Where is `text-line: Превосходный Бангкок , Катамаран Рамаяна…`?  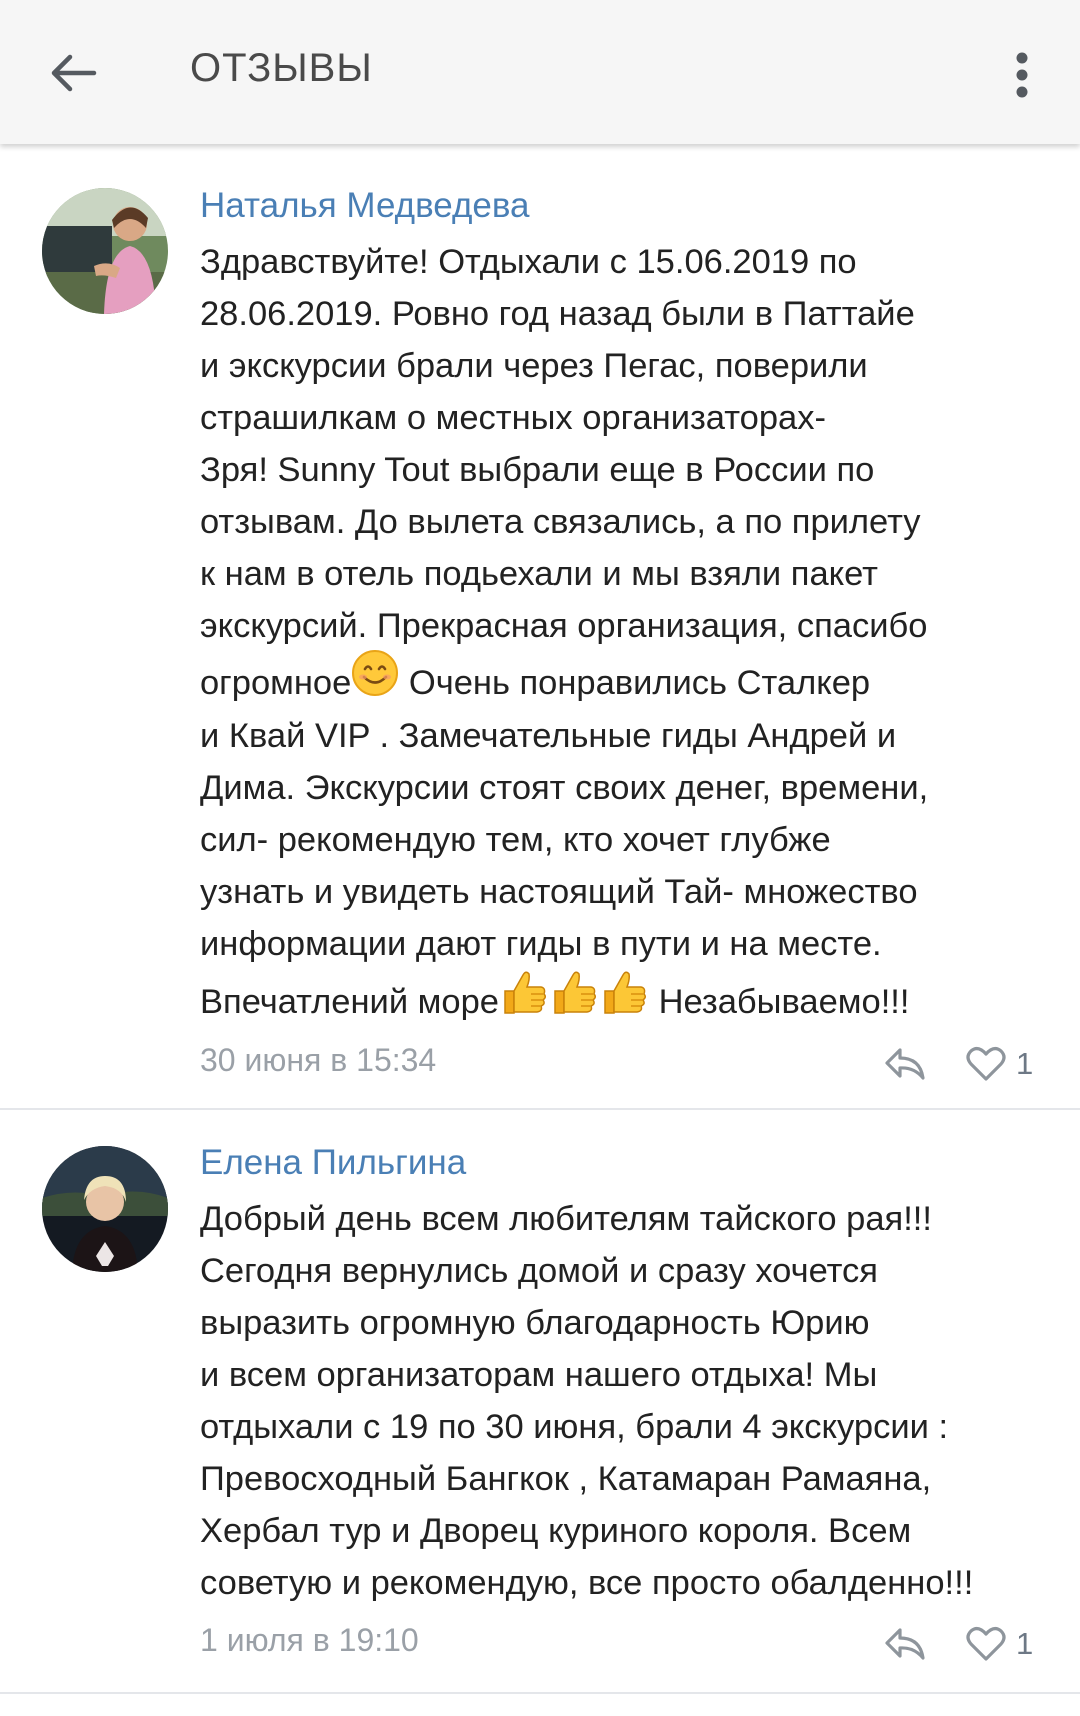 text-line: Превосходный Бангкок , Катамаран Рамаяна… is located at coordinates (566, 1479).